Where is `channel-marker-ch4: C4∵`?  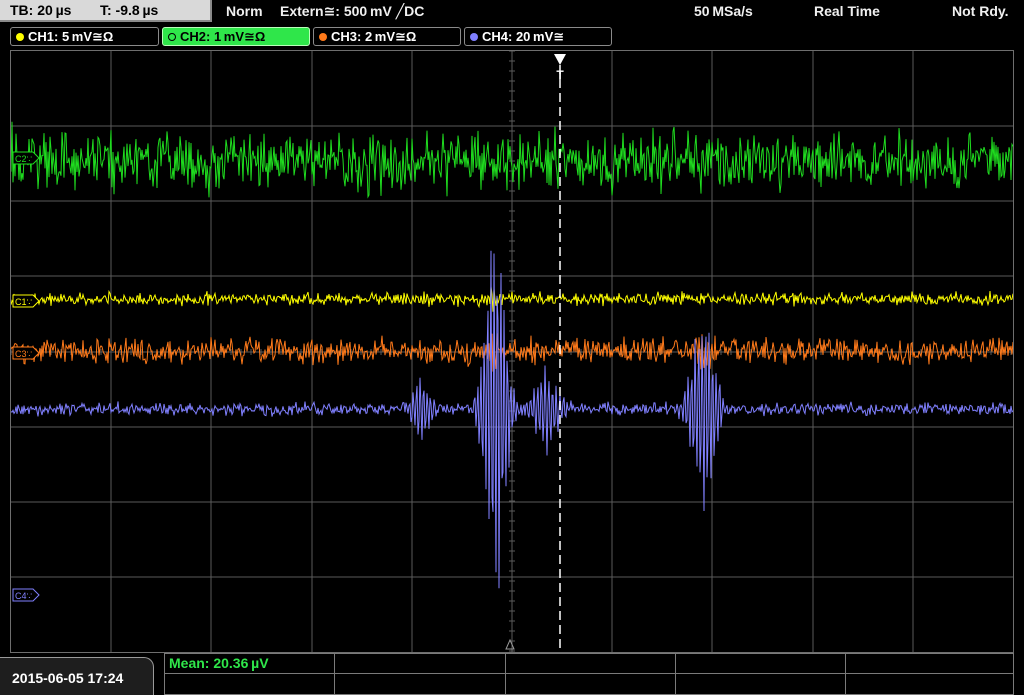
channel-marker-ch4: C4∵ is located at coordinates (26, 595).